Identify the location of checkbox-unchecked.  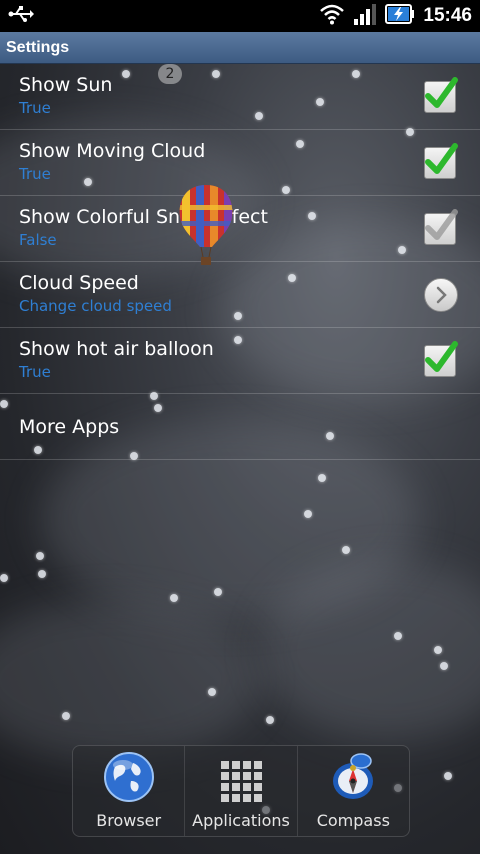
(441, 227).